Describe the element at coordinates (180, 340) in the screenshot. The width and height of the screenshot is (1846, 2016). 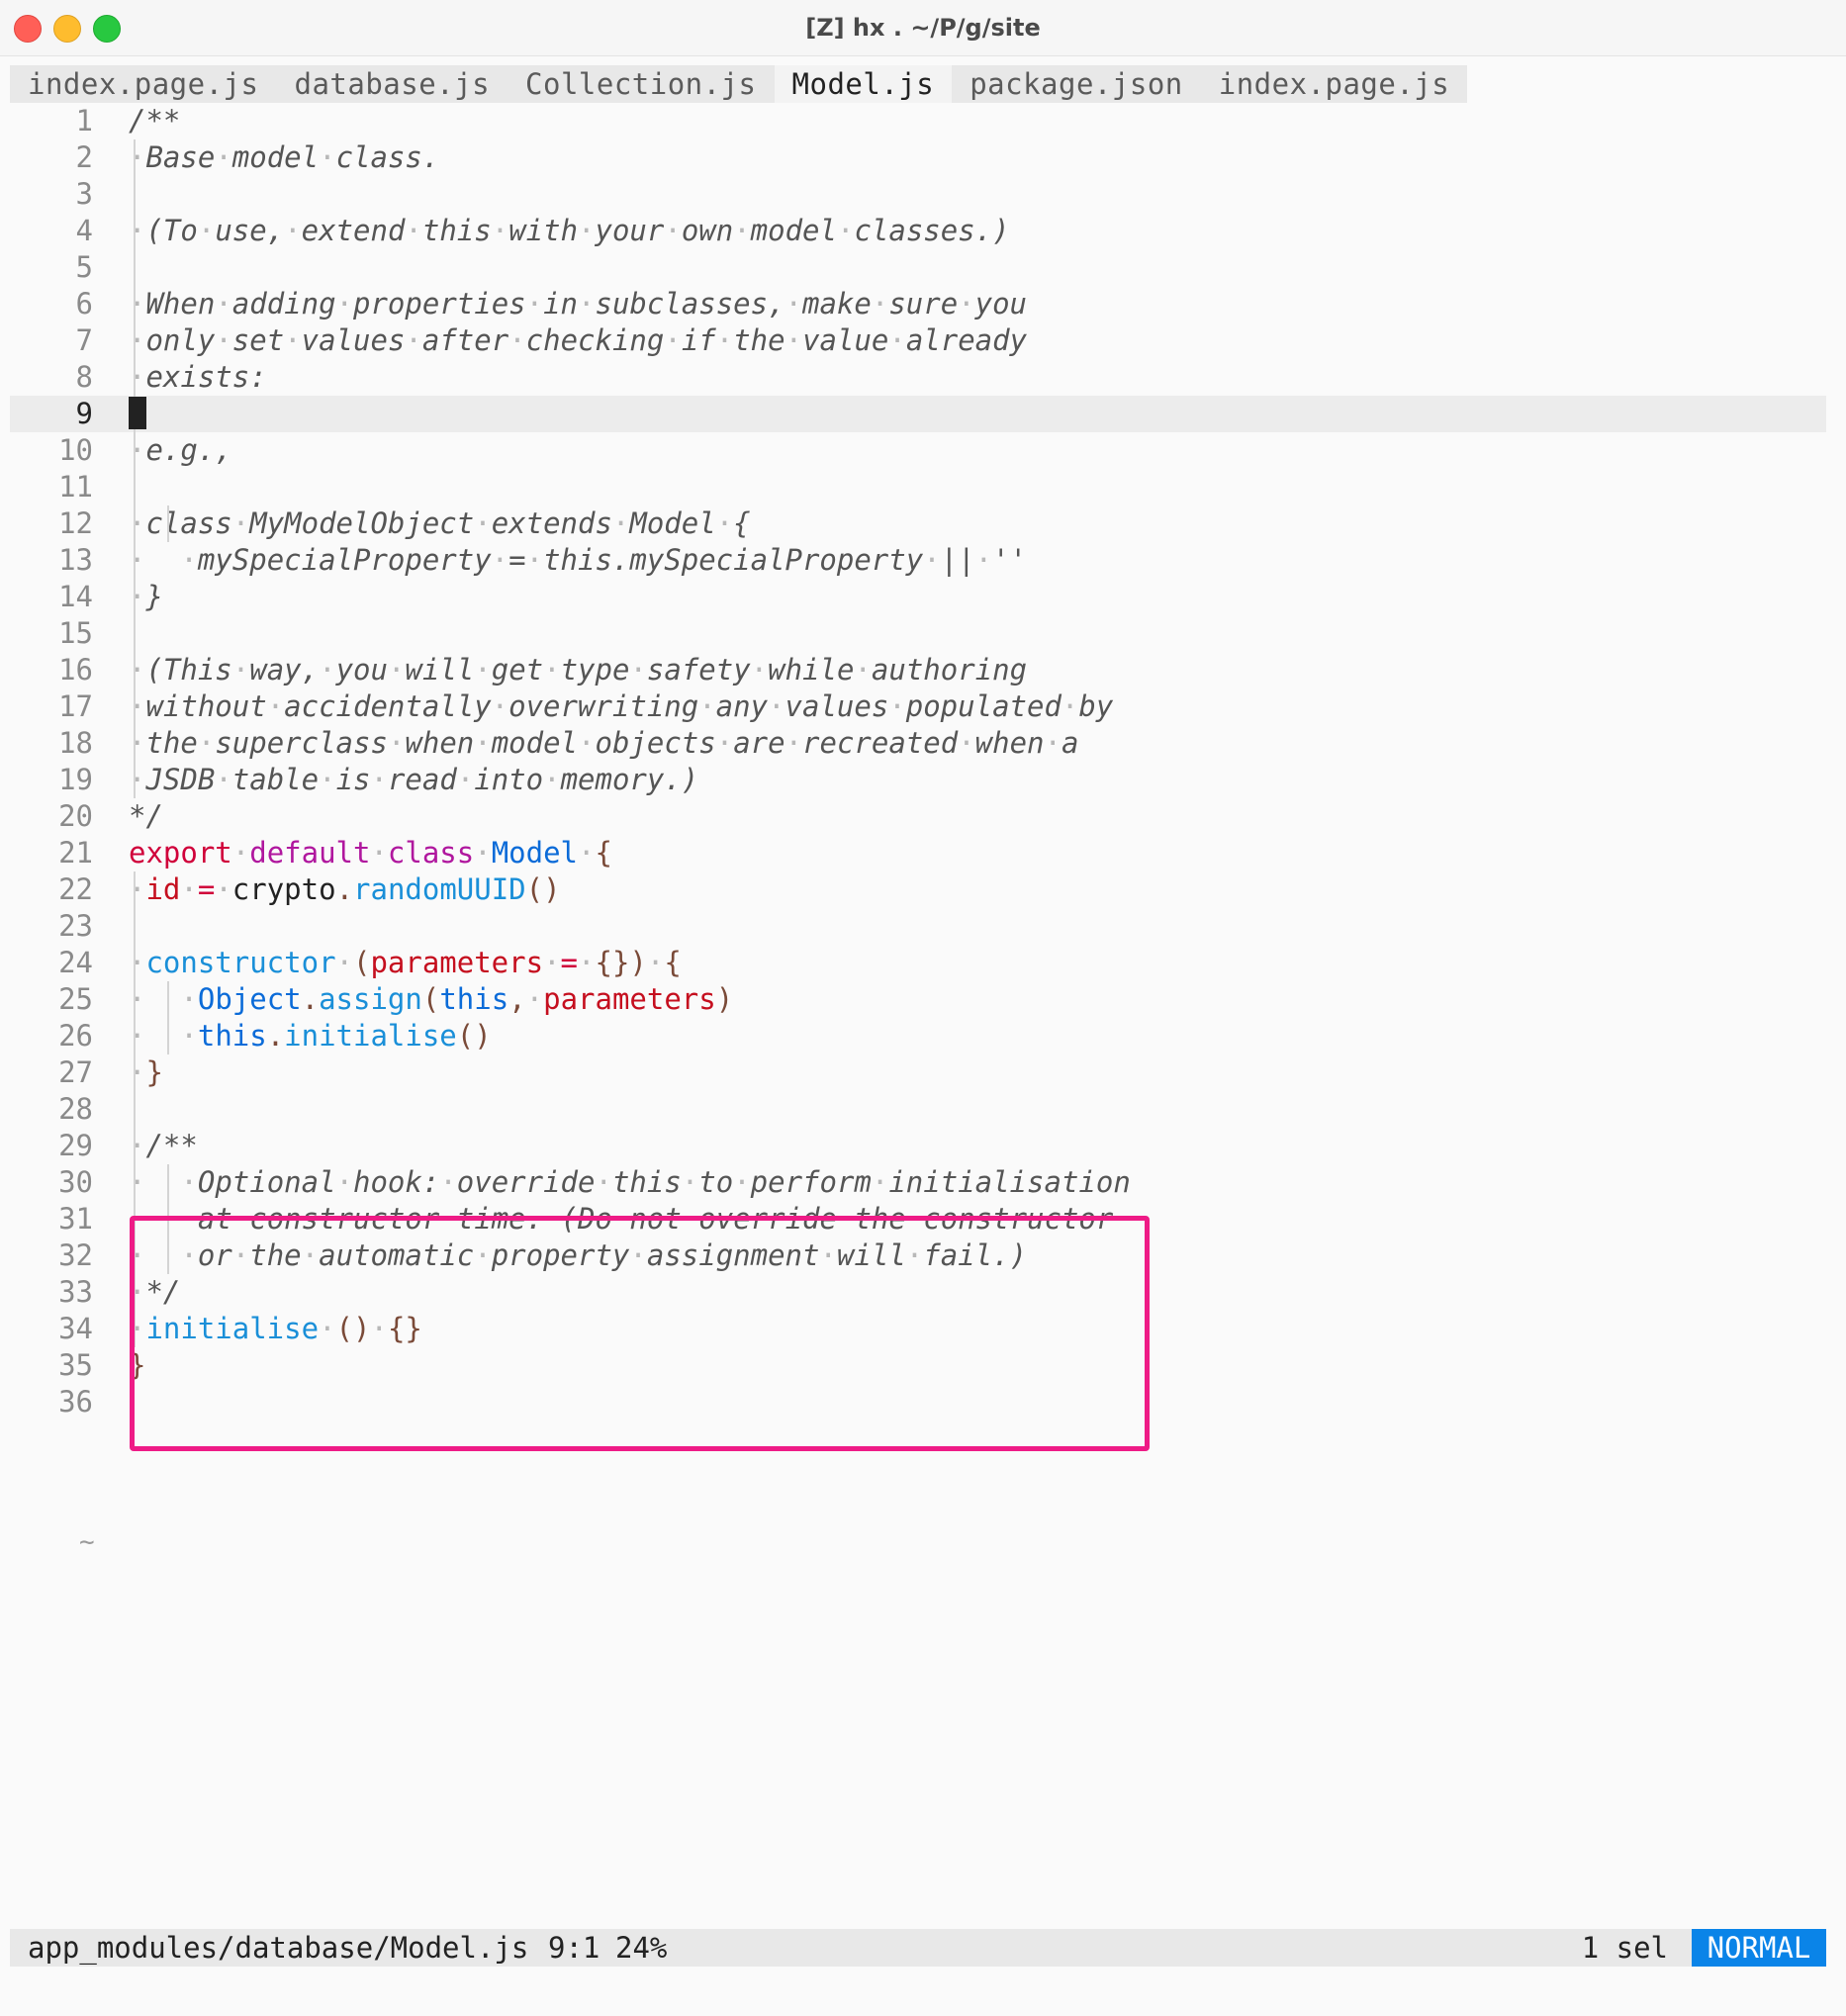
I see `code-token: only` at that location.